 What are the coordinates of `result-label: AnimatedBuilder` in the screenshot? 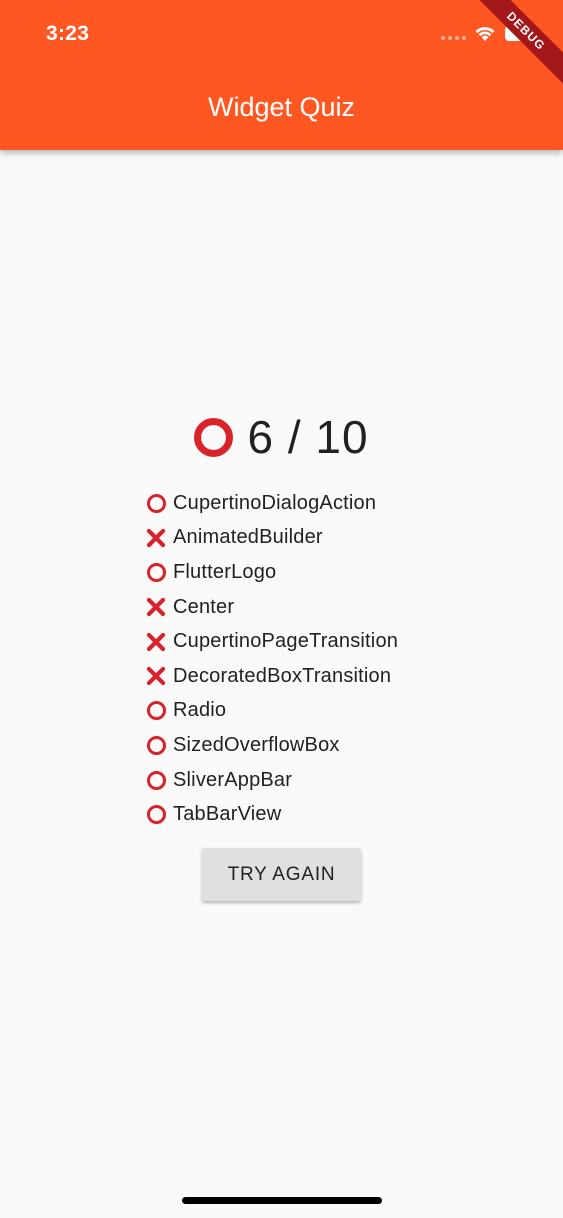 It's located at (248, 537).